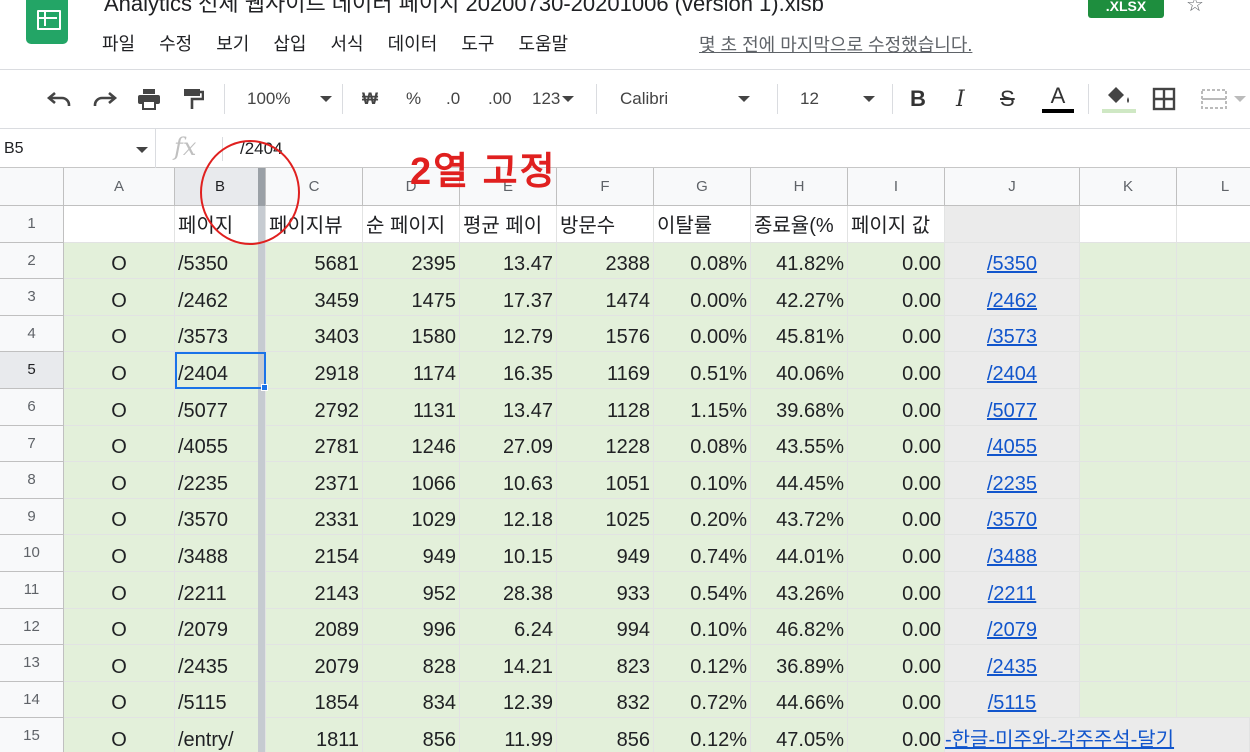 The width and height of the screenshot is (1250, 752). Describe the element at coordinates (799, 370) in the screenshot. I see `table-cell: 40.06%` at that location.